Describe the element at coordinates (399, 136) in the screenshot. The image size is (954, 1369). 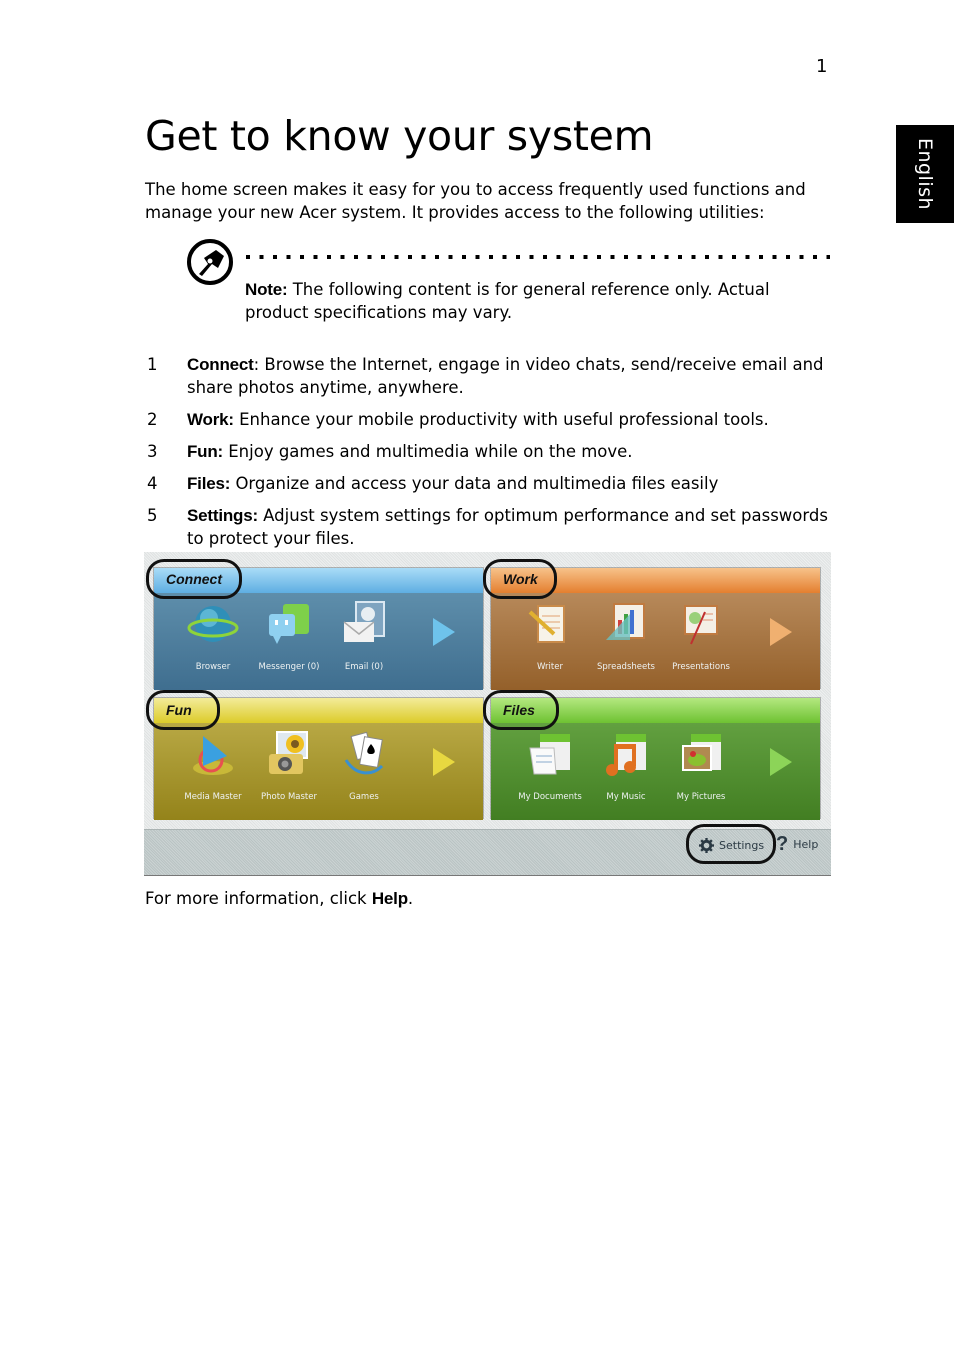
I see `page-title: Get to know your system` at that location.